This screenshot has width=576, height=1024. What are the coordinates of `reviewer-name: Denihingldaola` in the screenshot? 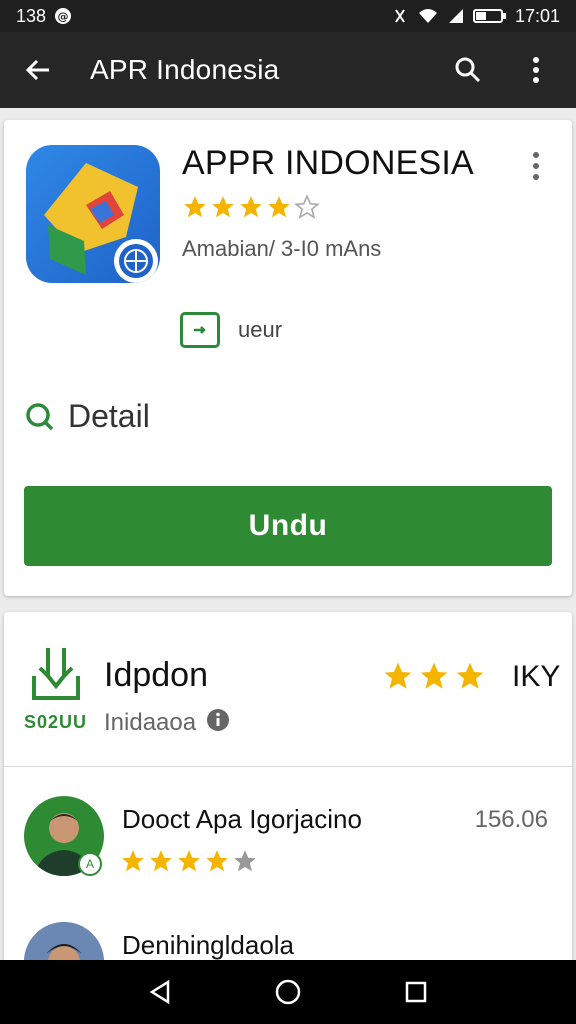 It's located at (208, 945).